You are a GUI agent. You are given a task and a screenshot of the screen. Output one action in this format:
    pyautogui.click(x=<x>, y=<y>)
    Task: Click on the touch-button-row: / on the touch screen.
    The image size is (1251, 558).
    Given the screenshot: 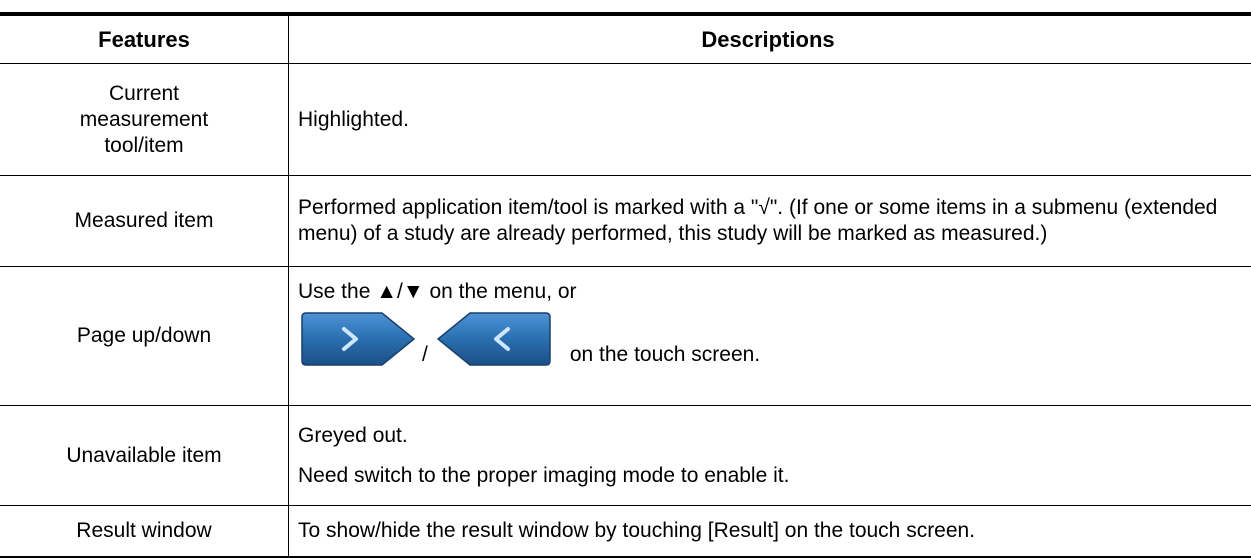 What is the action you would take?
    pyautogui.click(x=529, y=339)
    